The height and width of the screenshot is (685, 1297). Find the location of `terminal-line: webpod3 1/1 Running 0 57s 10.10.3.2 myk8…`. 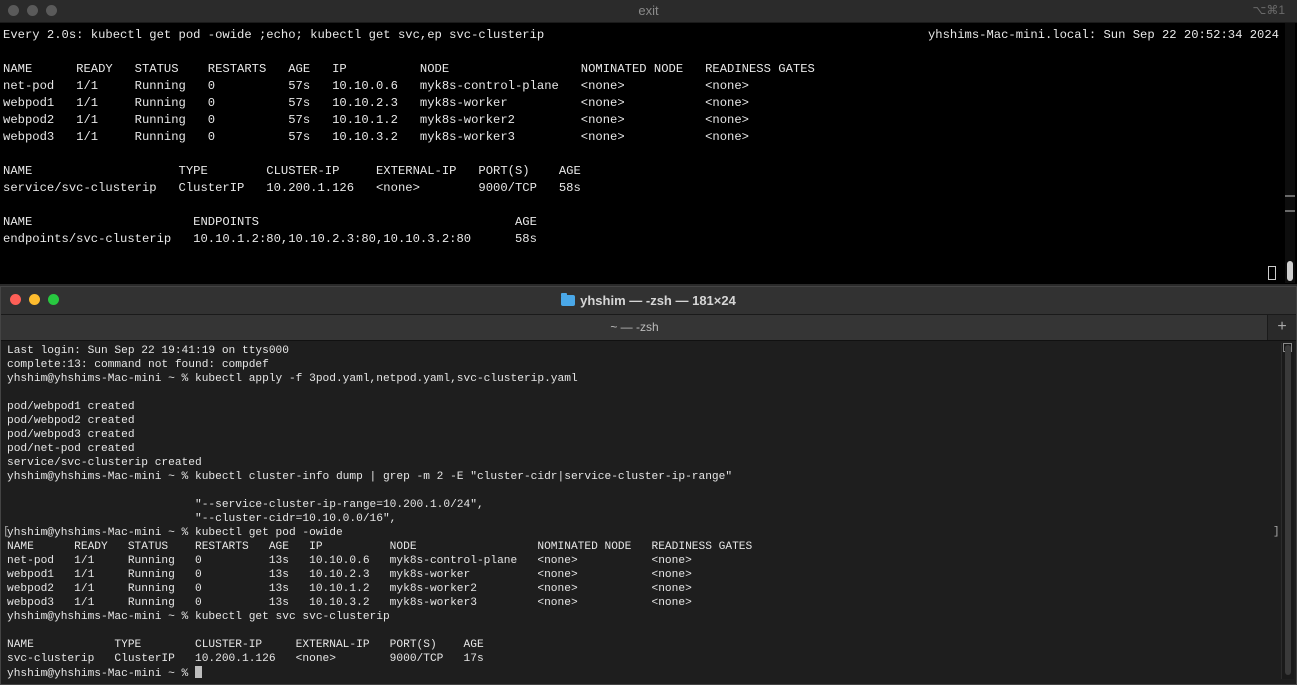

terminal-line: webpod3 1/1 Running 0 57s 10.10.3.2 myk8… is located at coordinates (376, 137).